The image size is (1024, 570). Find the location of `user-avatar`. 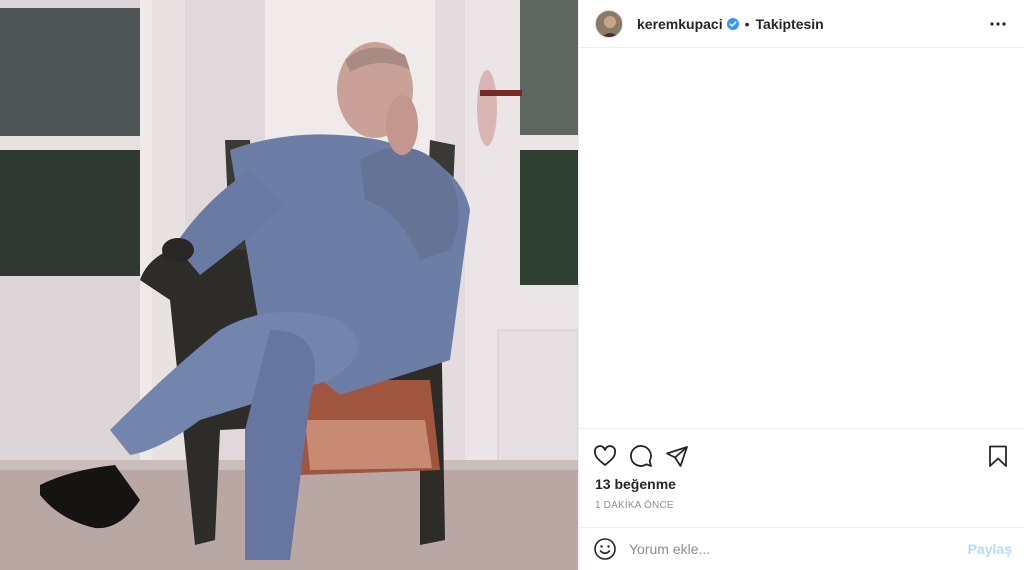

user-avatar is located at coordinates (609, 23).